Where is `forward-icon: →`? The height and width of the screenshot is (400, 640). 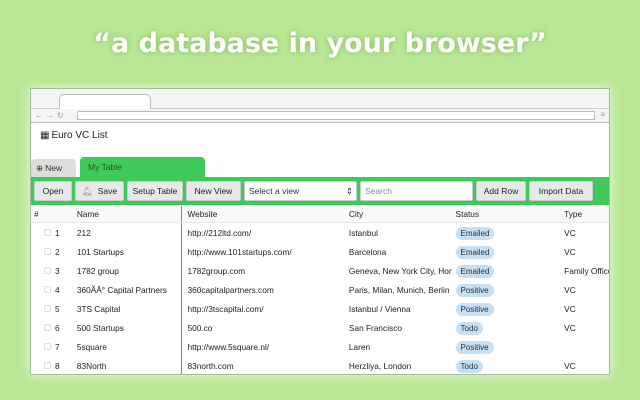
forward-icon: → is located at coordinates (51, 115).